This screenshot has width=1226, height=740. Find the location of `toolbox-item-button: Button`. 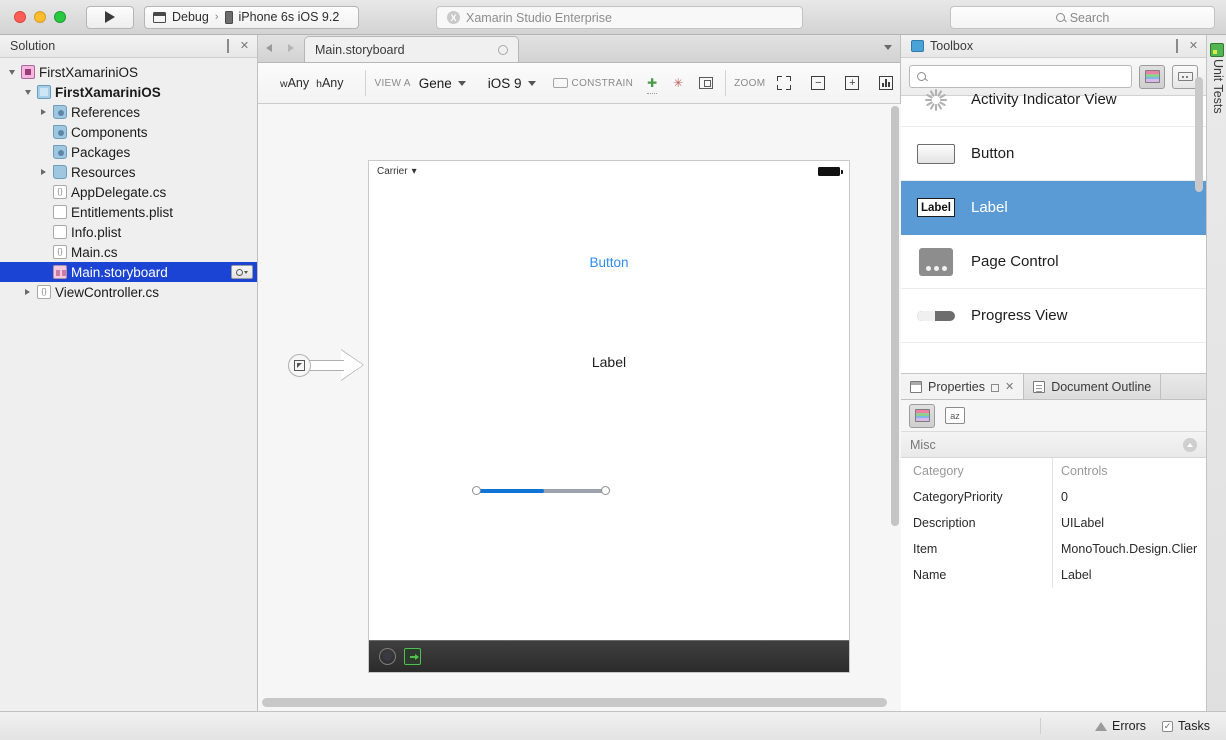

toolbox-item-button: Button is located at coordinates (1053, 154).